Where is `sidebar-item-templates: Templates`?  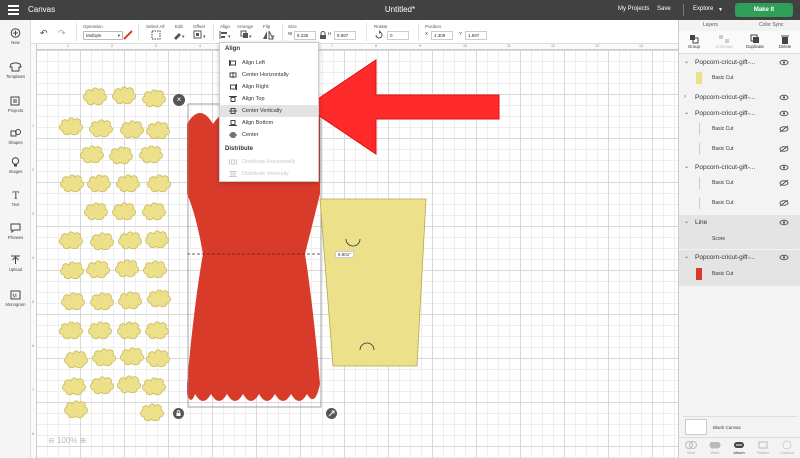
sidebar-item-templates: Templates is located at coordinates (15, 70).